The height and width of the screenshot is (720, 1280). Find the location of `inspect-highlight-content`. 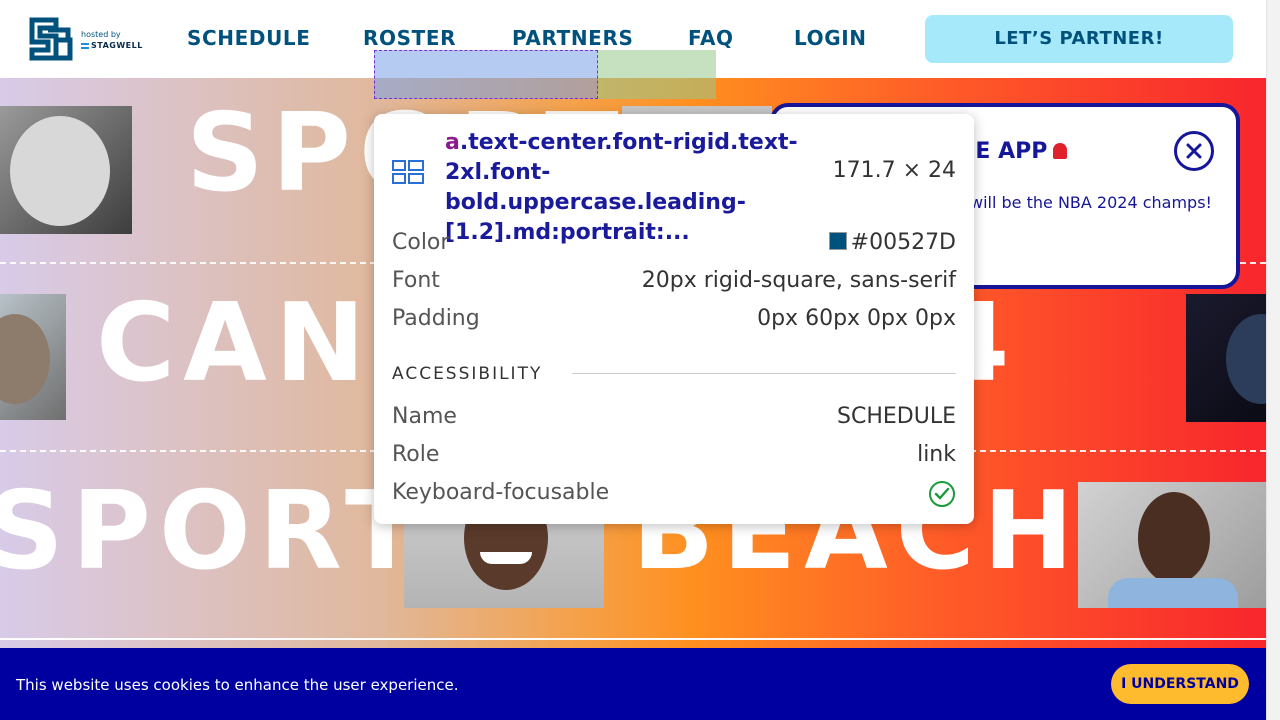

inspect-highlight-content is located at coordinates (486, 74).